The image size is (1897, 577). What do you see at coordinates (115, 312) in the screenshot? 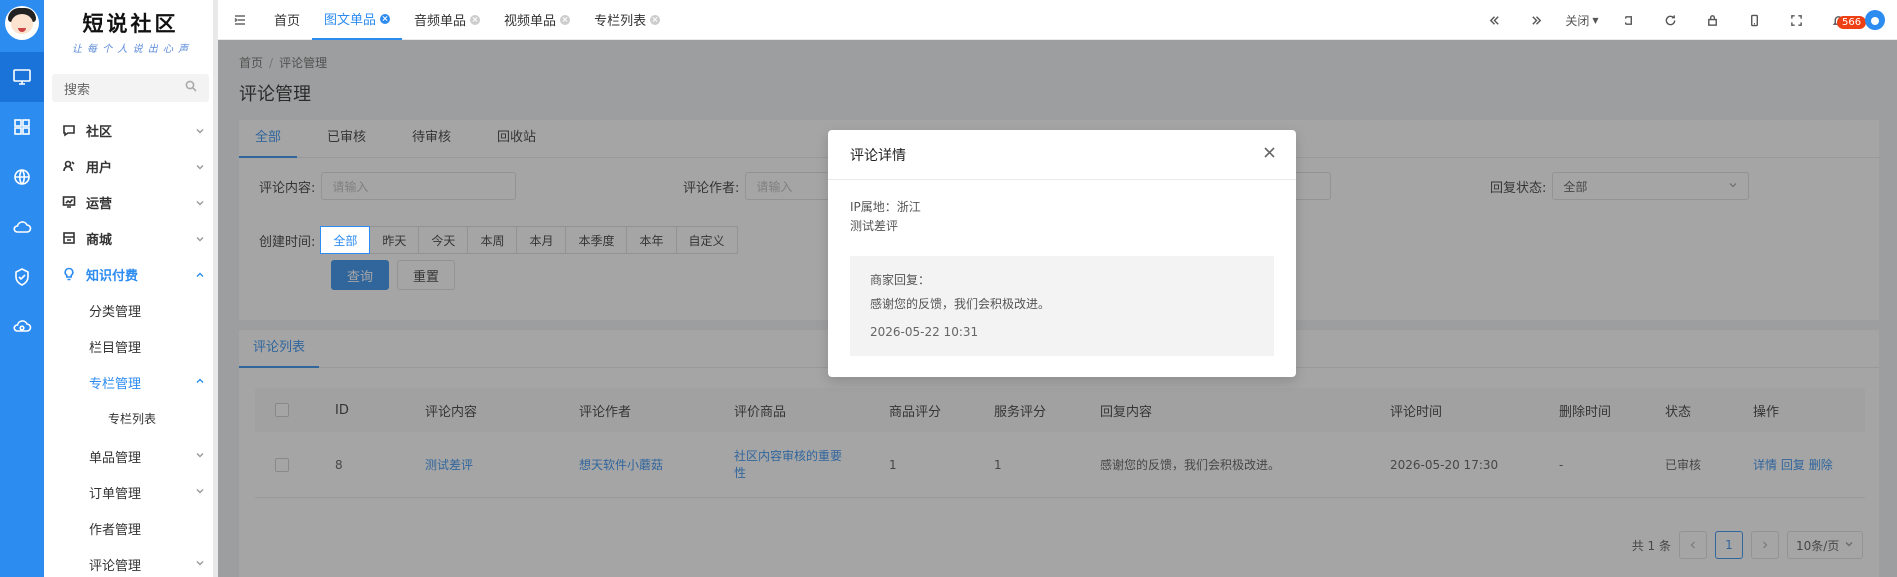
I see `menu-label: 分类管理` at bounding box center [115, 312].